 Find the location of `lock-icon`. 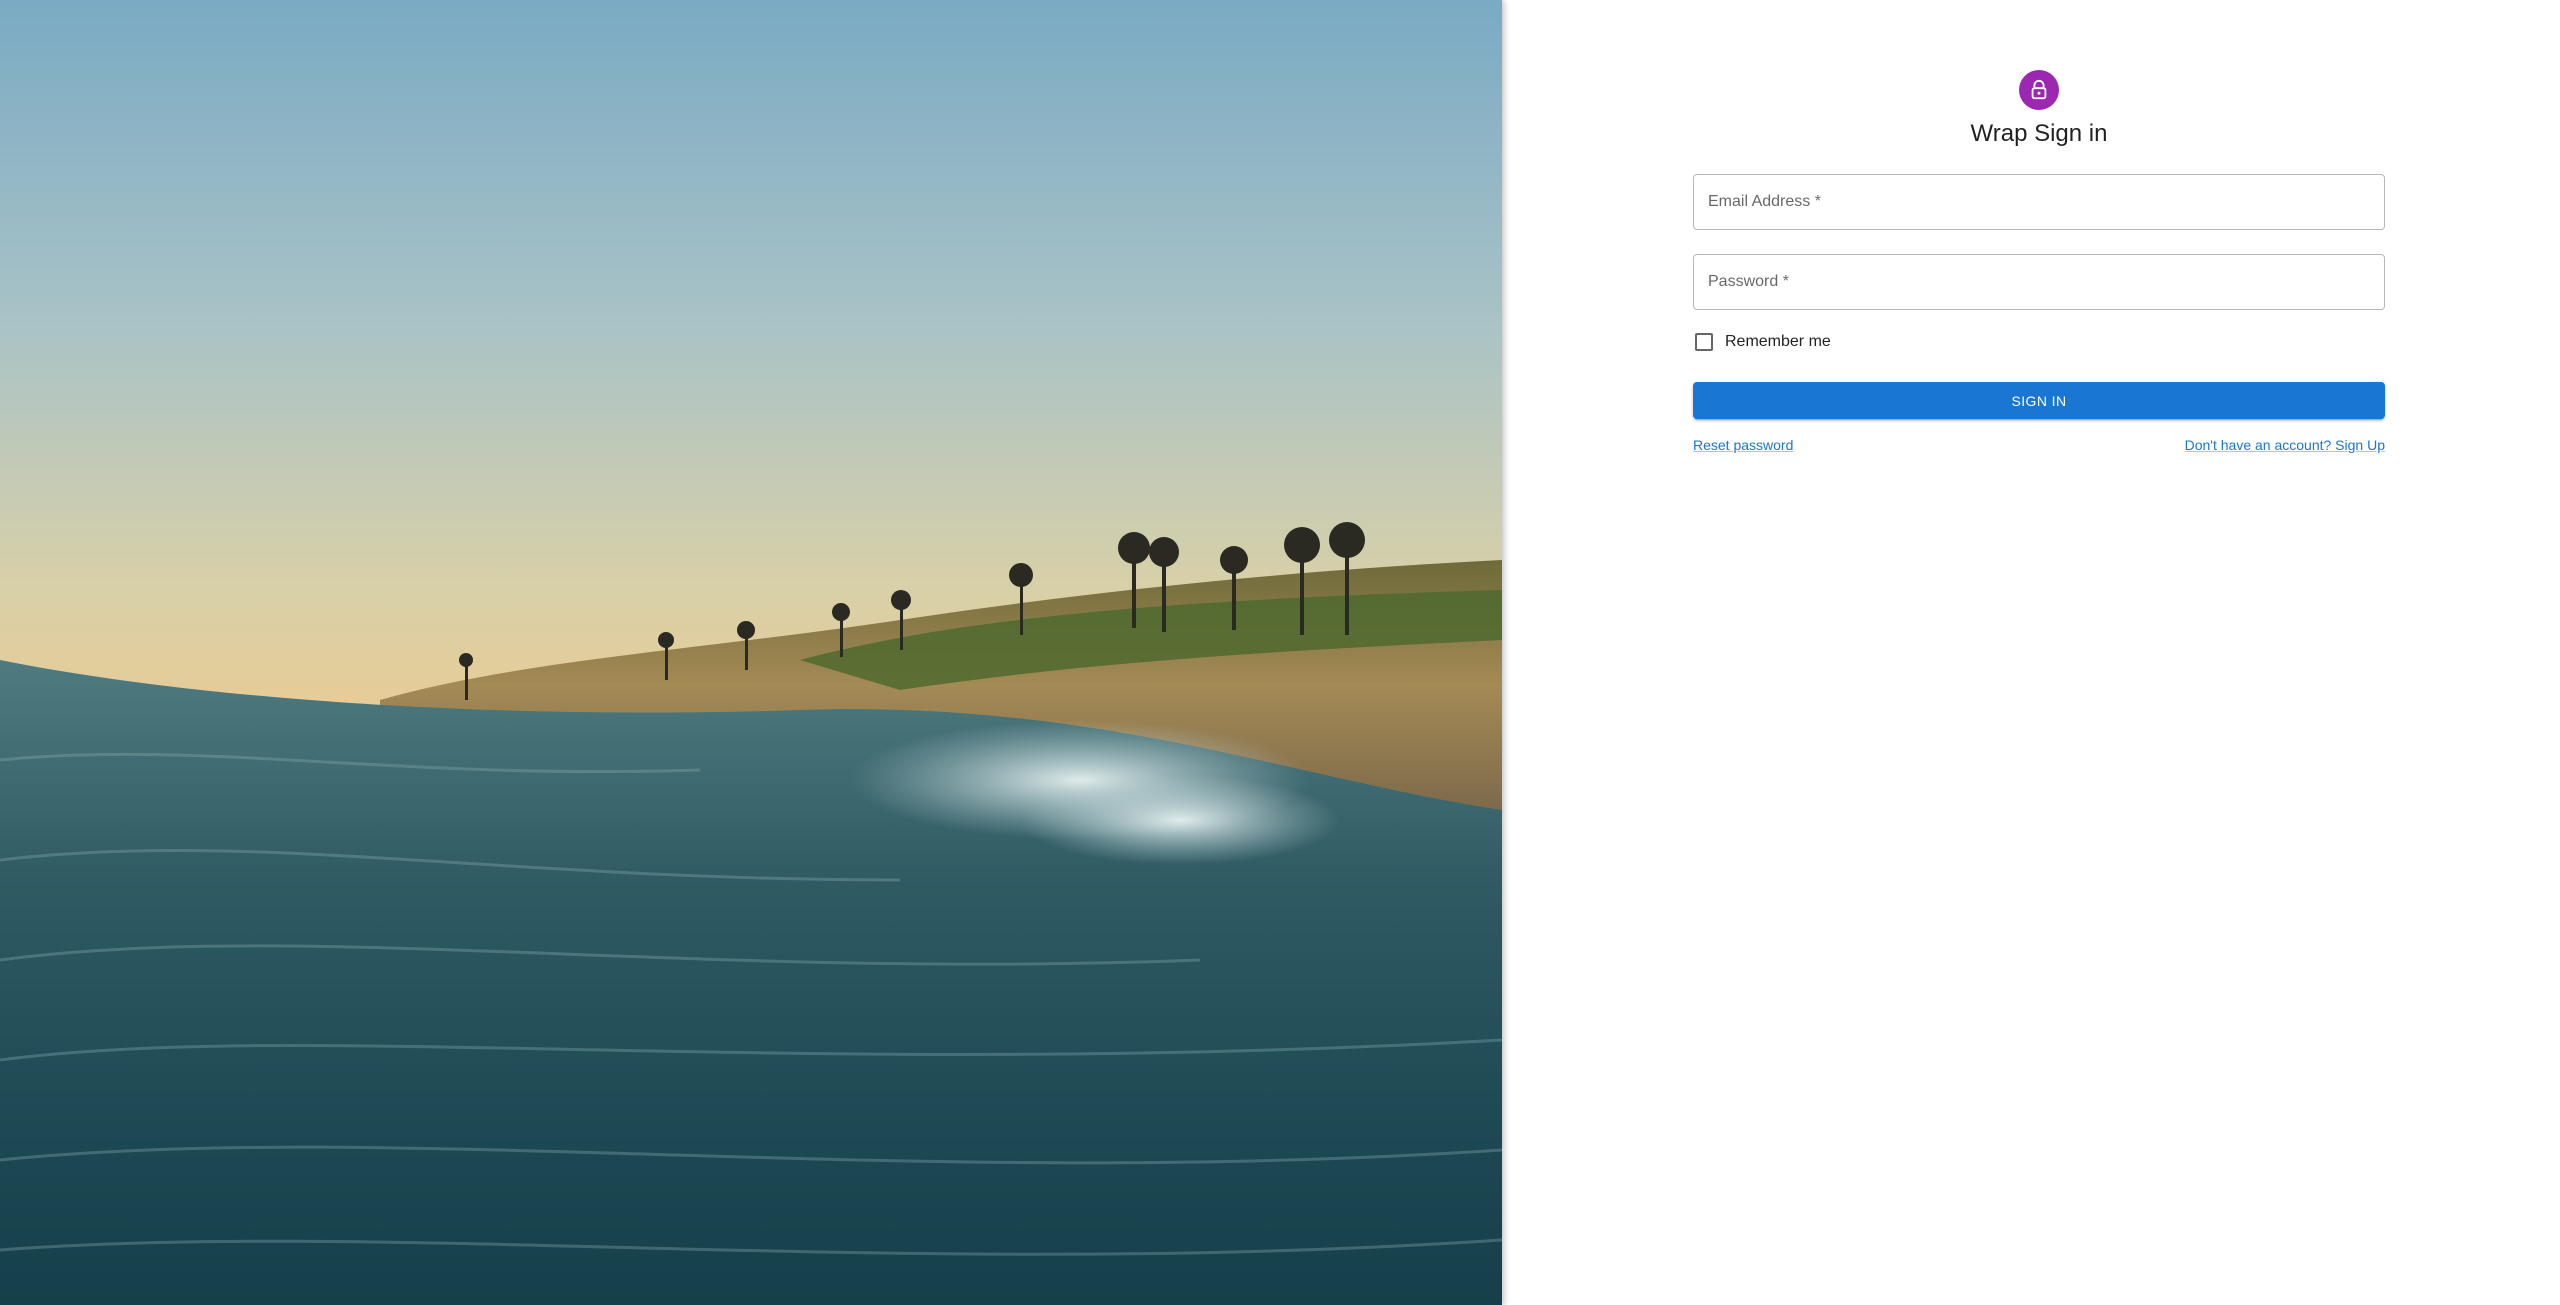

lock-icon is located at coordinates (2039, 89).